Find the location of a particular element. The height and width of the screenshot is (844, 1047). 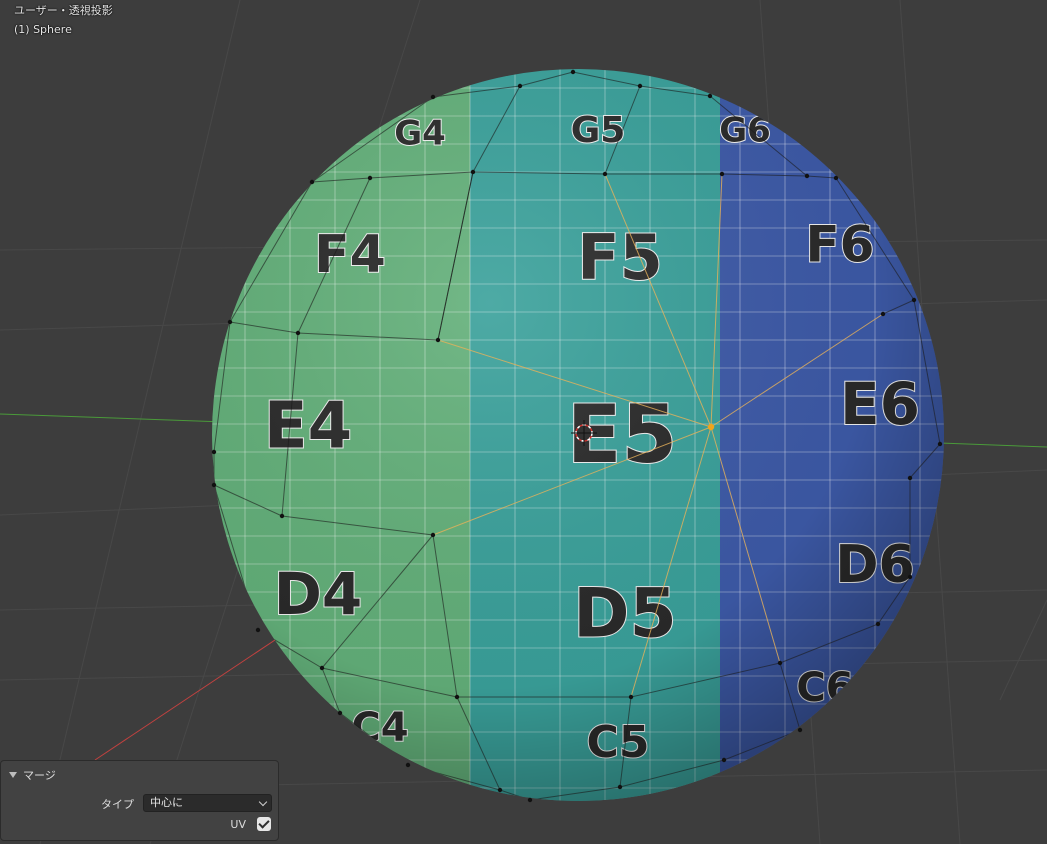

merge-type-label: タイプ is located at coordinates (117, 804).